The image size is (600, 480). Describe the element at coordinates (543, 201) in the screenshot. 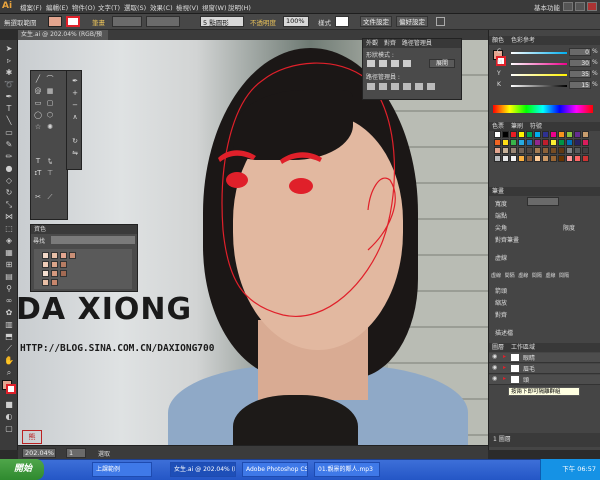

I see `stroke-weight-input` at that location.